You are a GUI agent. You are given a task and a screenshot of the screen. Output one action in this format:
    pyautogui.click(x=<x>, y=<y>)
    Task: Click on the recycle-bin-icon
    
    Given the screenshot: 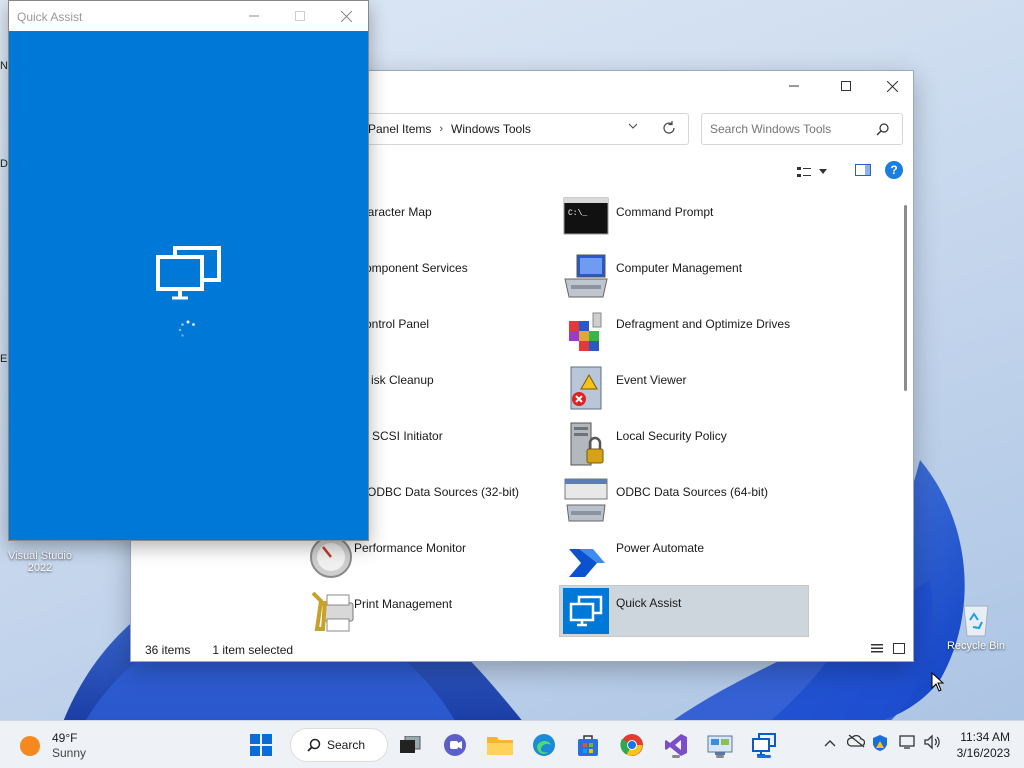 What is the action you would take?
    pyautogui.click(x=976, y=618)
    